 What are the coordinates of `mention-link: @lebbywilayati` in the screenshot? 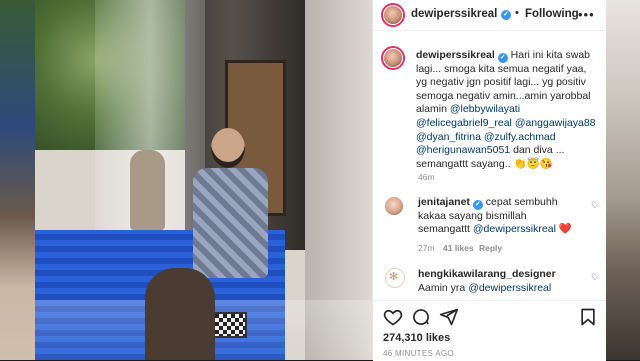 It's located at (485, 109).